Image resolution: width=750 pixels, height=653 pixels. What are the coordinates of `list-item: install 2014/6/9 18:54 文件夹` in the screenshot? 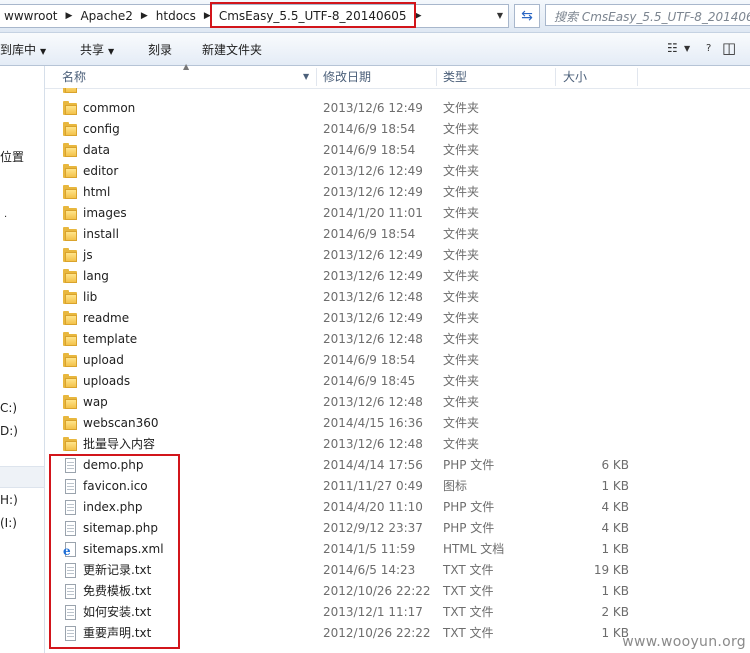 It's located at (397, 234).